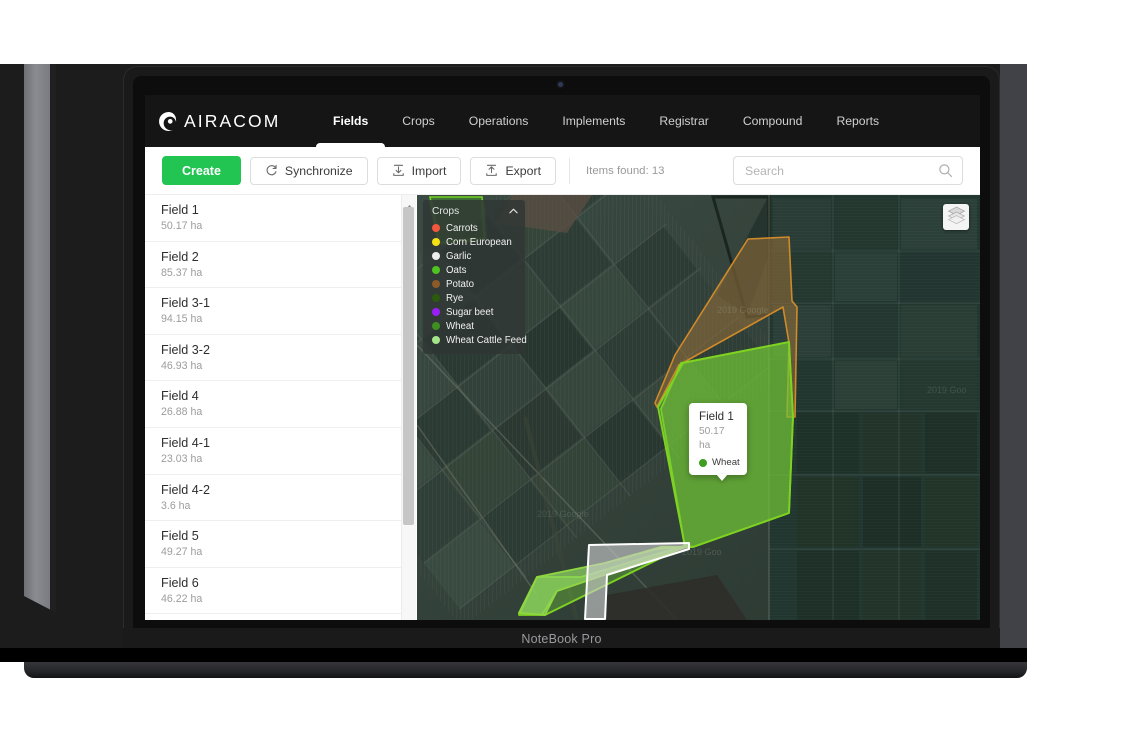 The width and height of the screenshot is (1123, 749). Describe the element at coordinates (180, 396) in the screenshot. I see `field-name: Field 4` at that location.